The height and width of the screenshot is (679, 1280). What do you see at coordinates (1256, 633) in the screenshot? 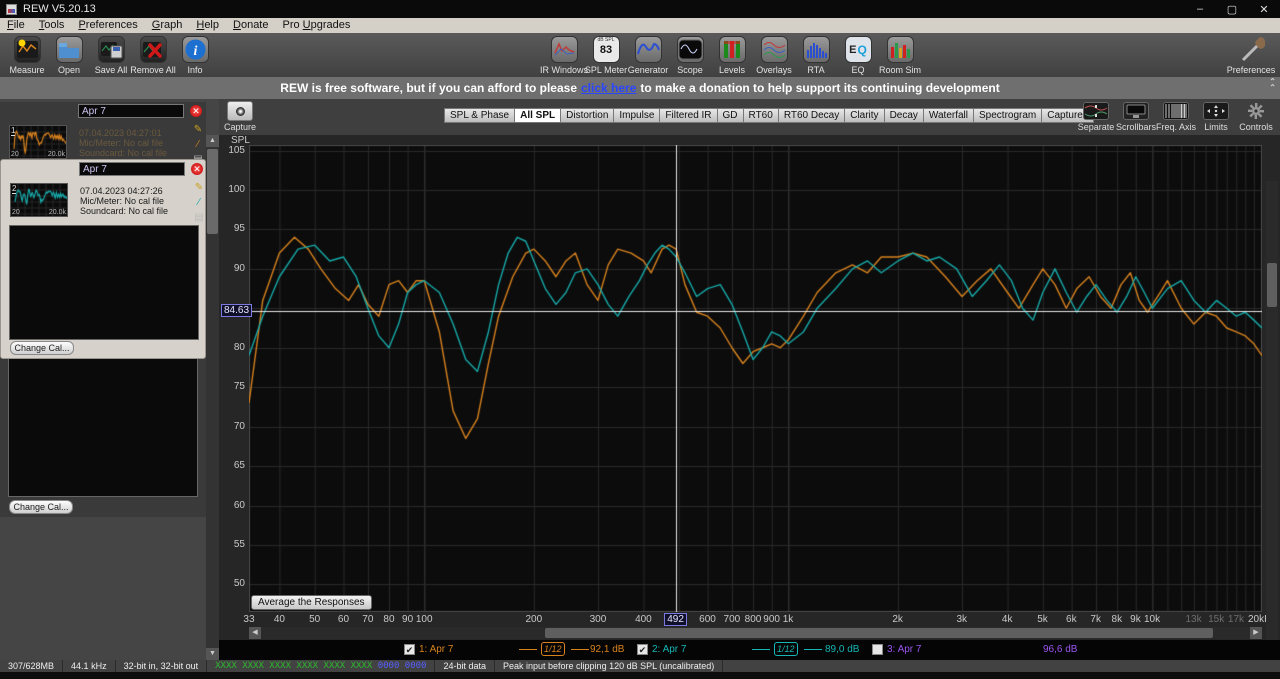
I see `scroll-right-icon: ▶` at bounding box center [1256, 633].